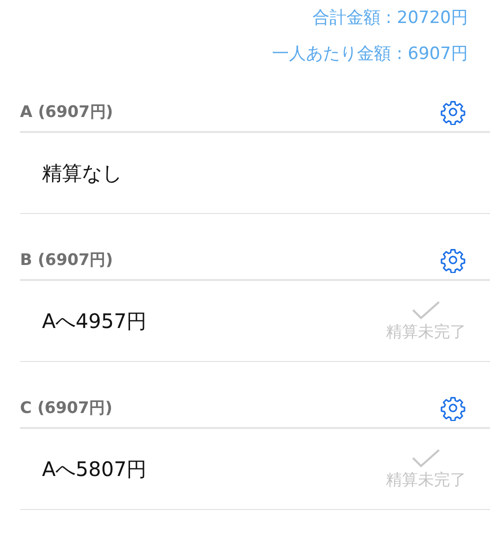 The width and height of the screenshot is (490, 546). What do you see at coordinates (390, 18) in the screenshot?
I see `total-amount: 合計金額 : 20720円` at bounding box center [390, 18].